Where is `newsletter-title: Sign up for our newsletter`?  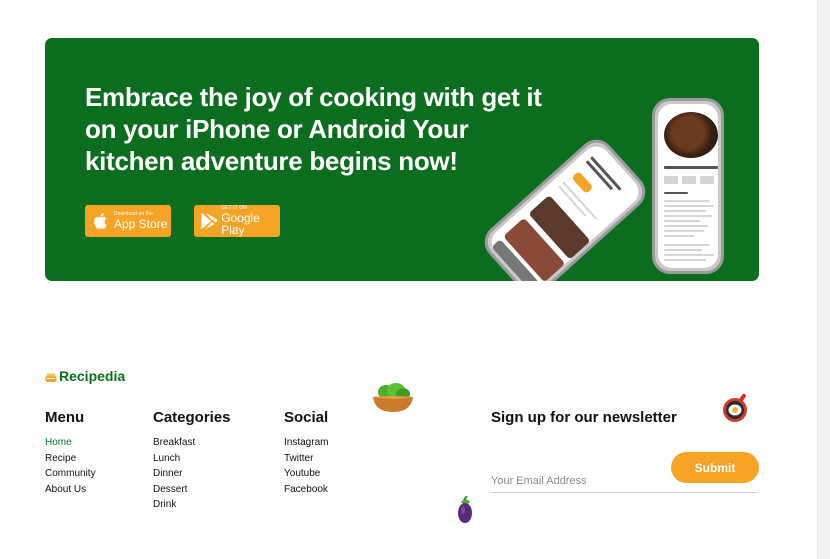 newsletter-title: Sign up for our newsletter is located at coordinates (584, 417).